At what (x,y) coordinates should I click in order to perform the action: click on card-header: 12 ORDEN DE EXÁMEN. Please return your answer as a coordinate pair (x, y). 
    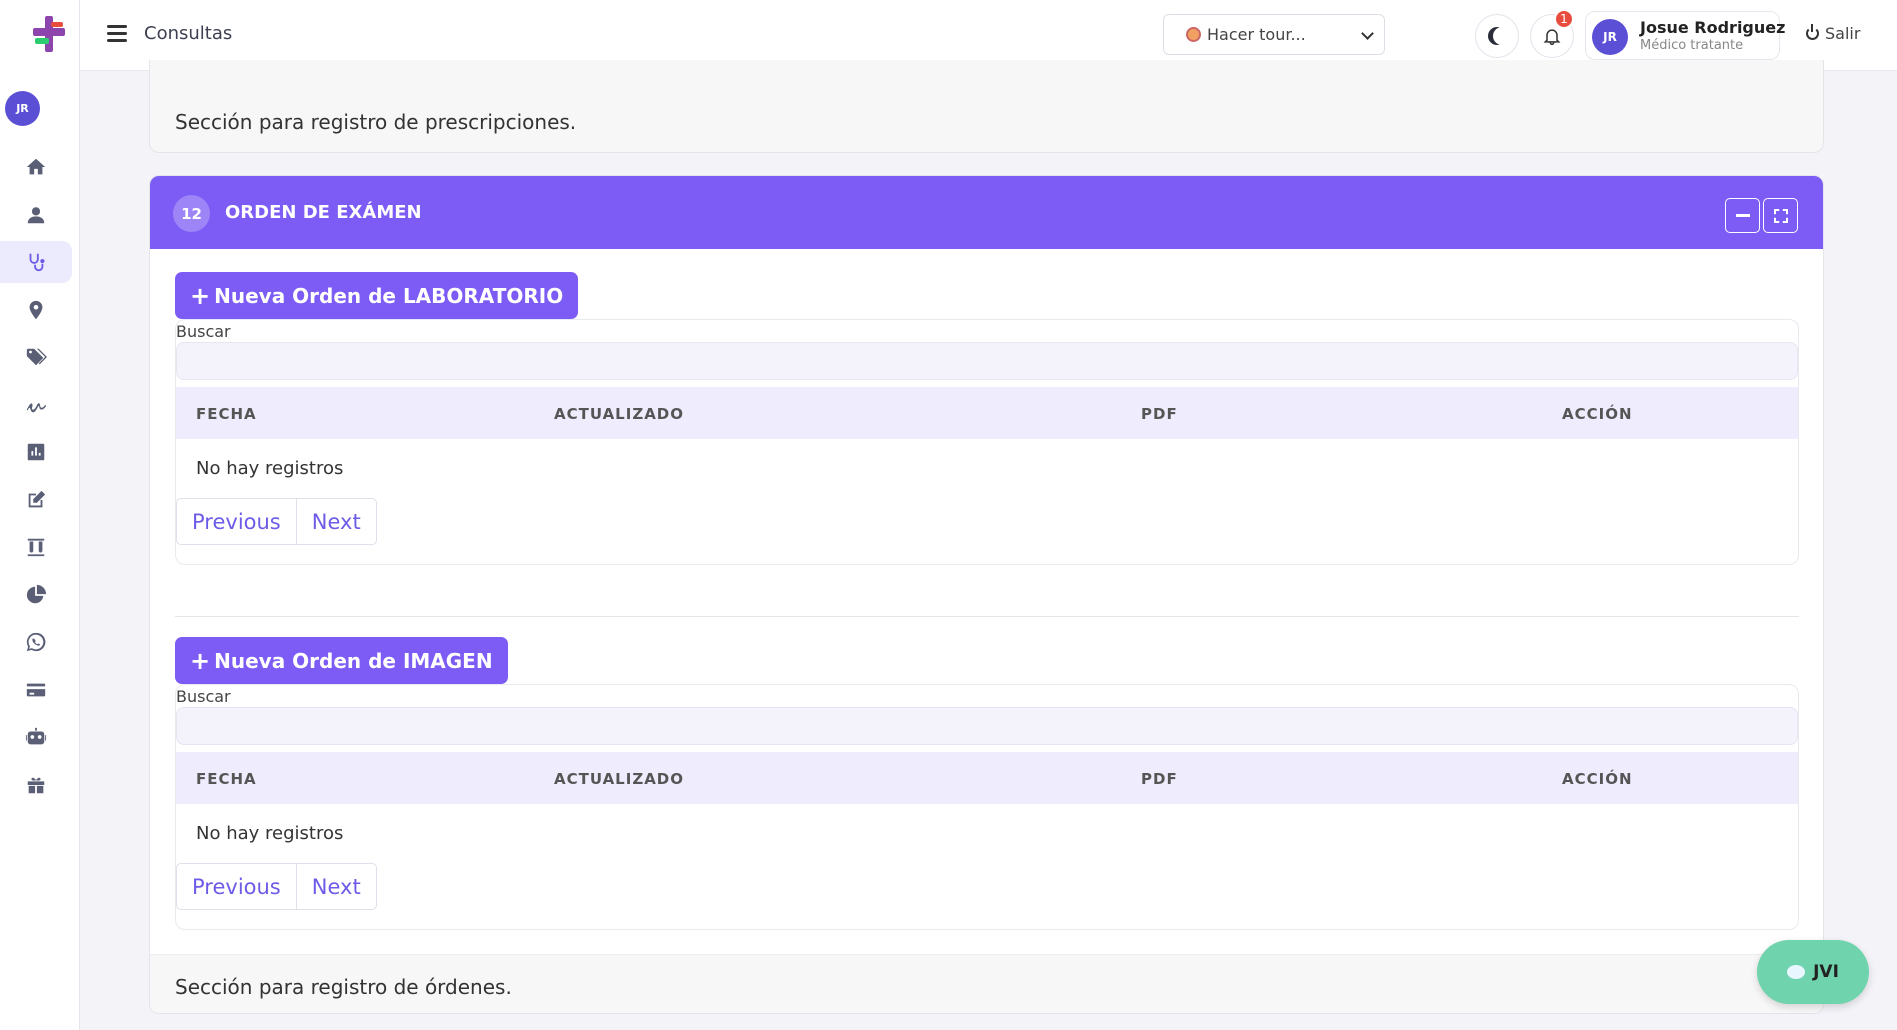
    Looking at the image, I should click on (986, 212).